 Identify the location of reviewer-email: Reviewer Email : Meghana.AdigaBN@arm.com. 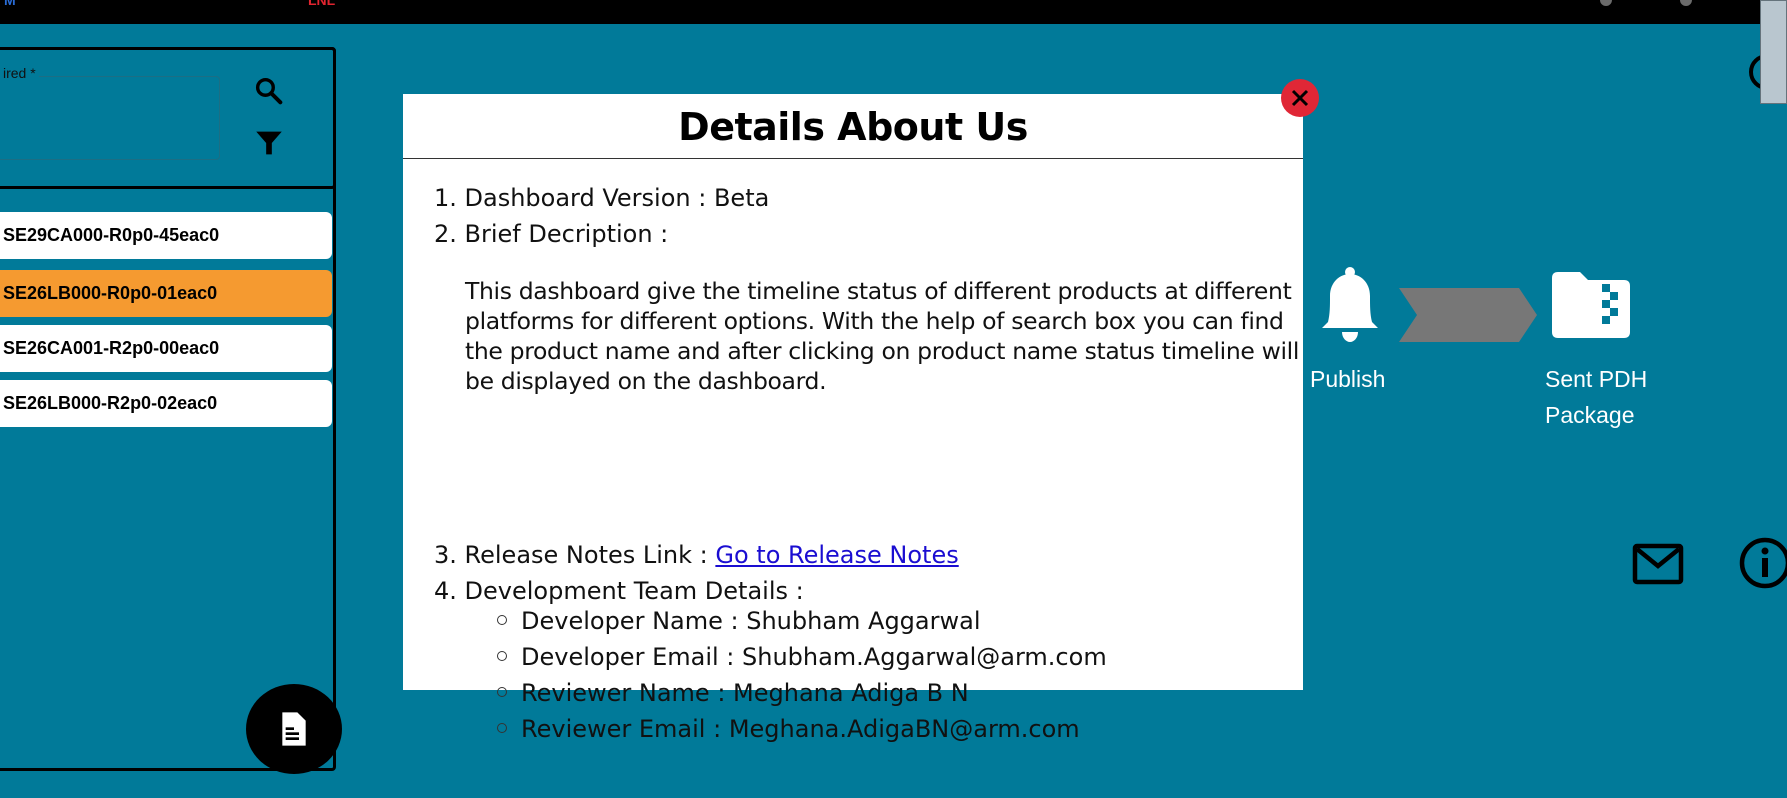
(800, 729).